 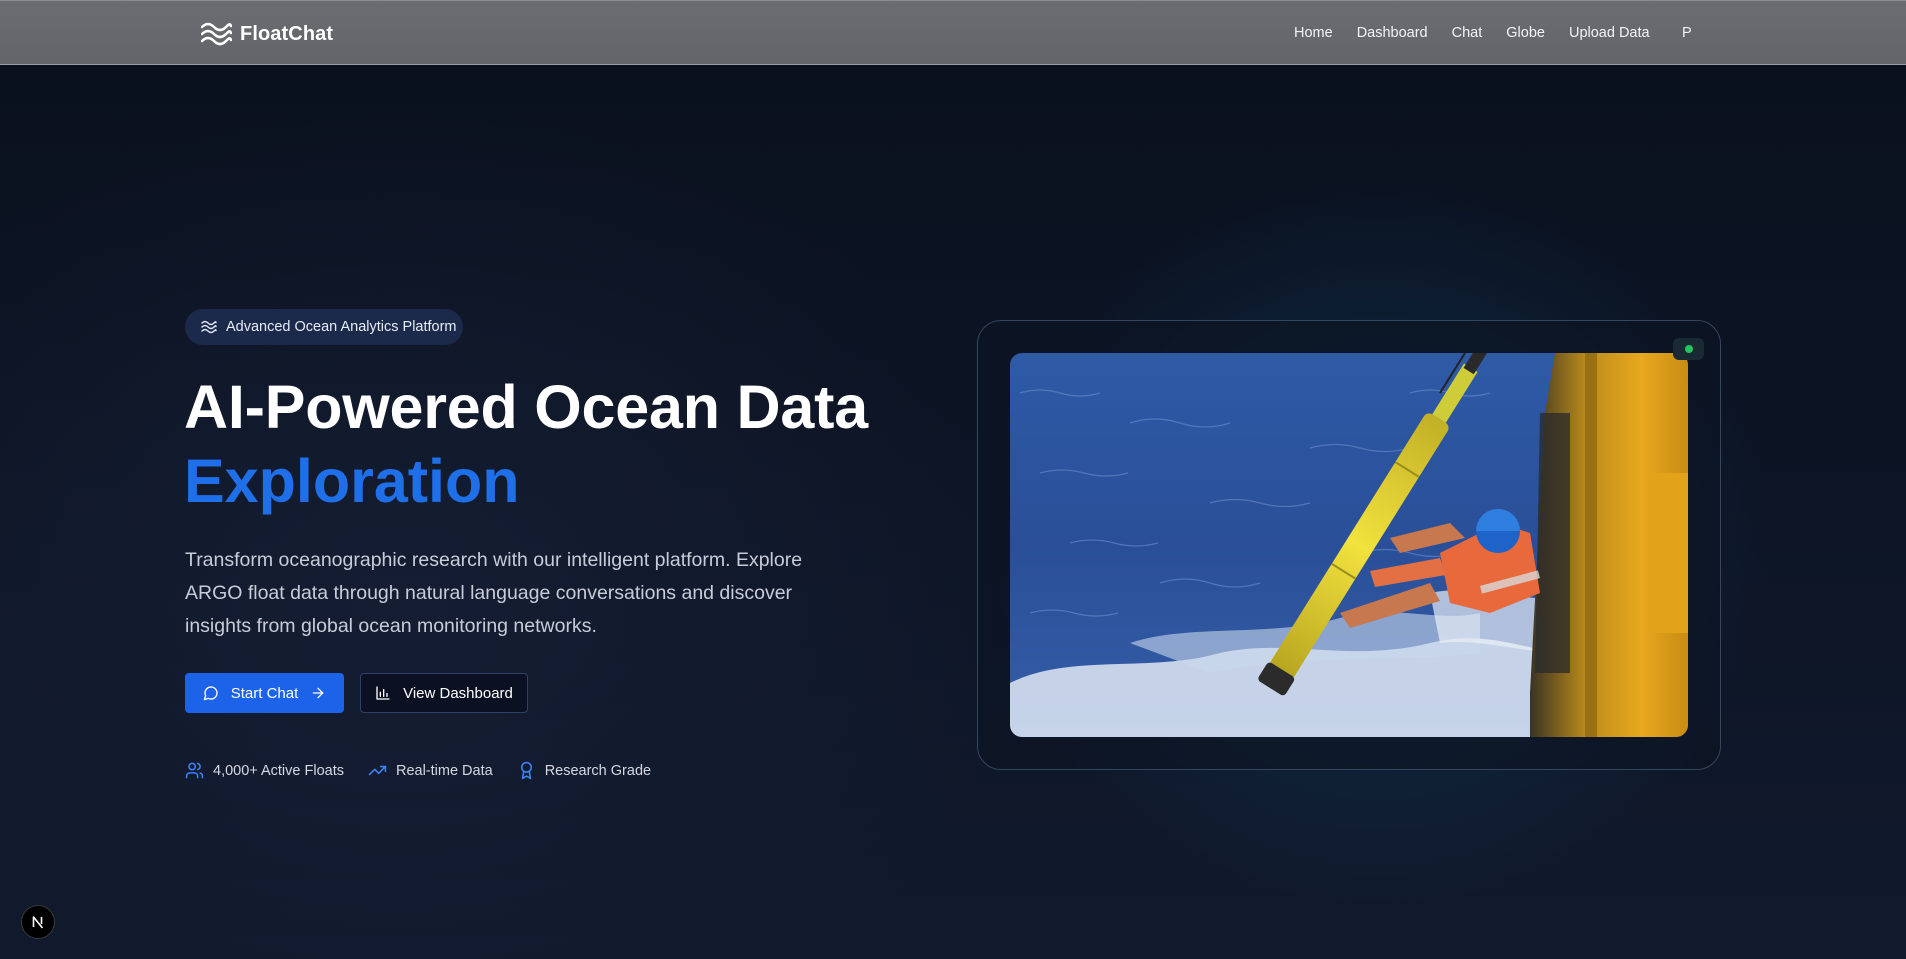 I want to click on stat-label: 4,000+ Active Floats, so click(x=278, y=770).